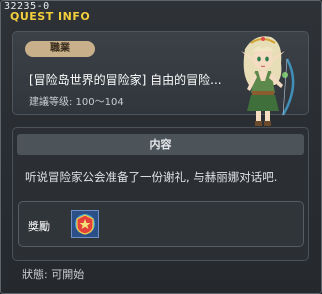 The image size is (322, 294). I want to click on window-title: QUEST INFO, so click(50, 16).